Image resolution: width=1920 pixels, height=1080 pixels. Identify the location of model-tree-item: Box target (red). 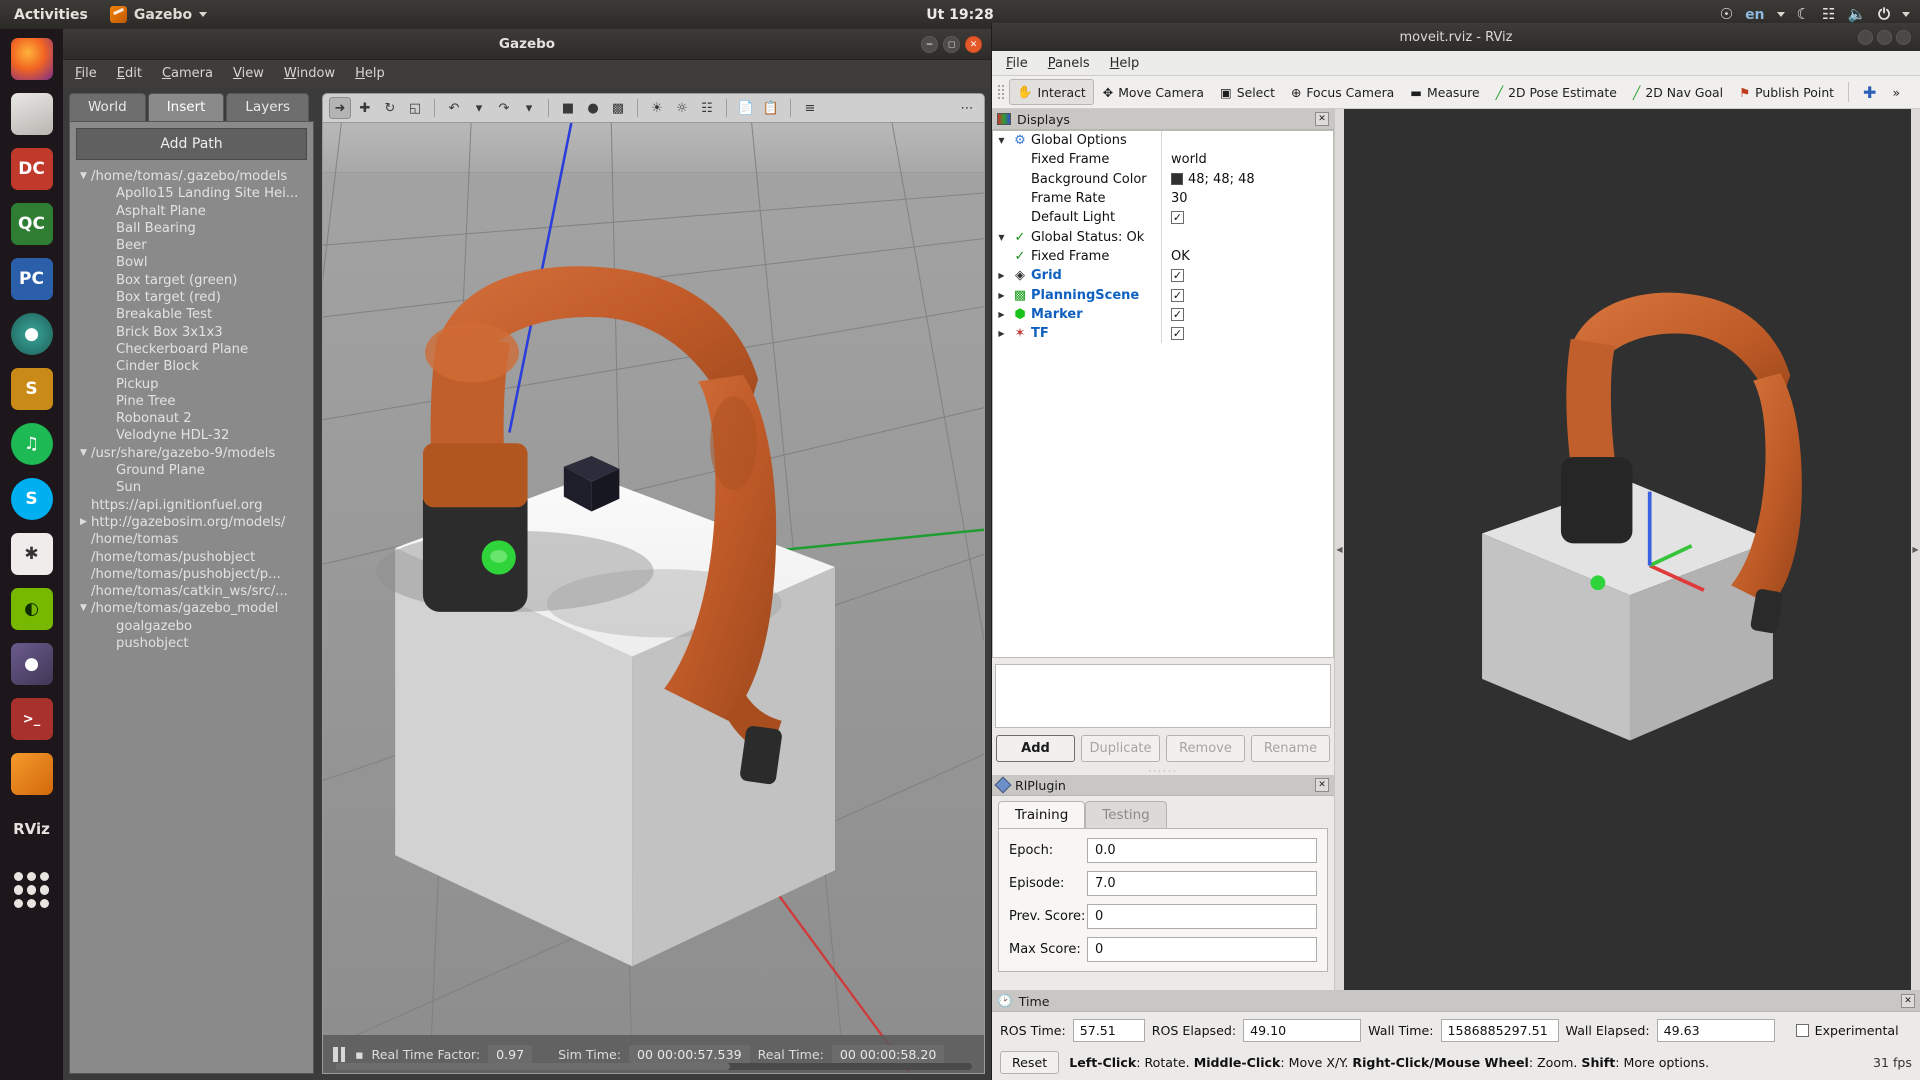
(191, 297).